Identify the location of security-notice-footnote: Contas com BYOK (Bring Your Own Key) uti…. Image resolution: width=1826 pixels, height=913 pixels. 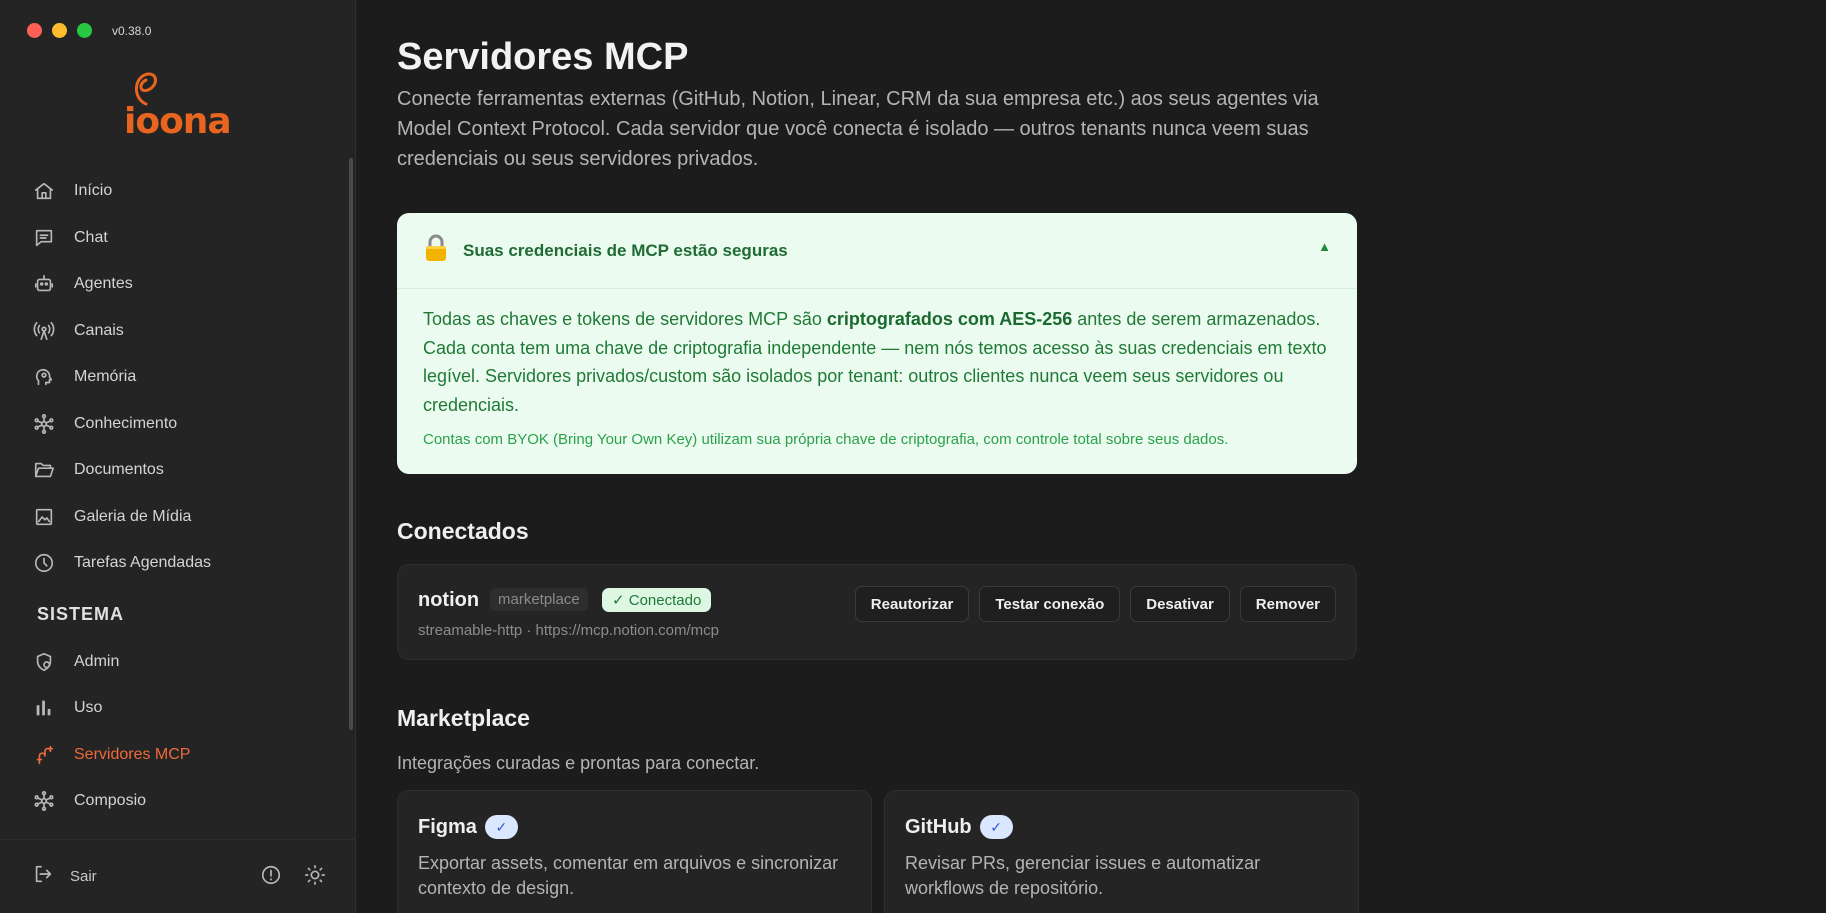
(826, 439).